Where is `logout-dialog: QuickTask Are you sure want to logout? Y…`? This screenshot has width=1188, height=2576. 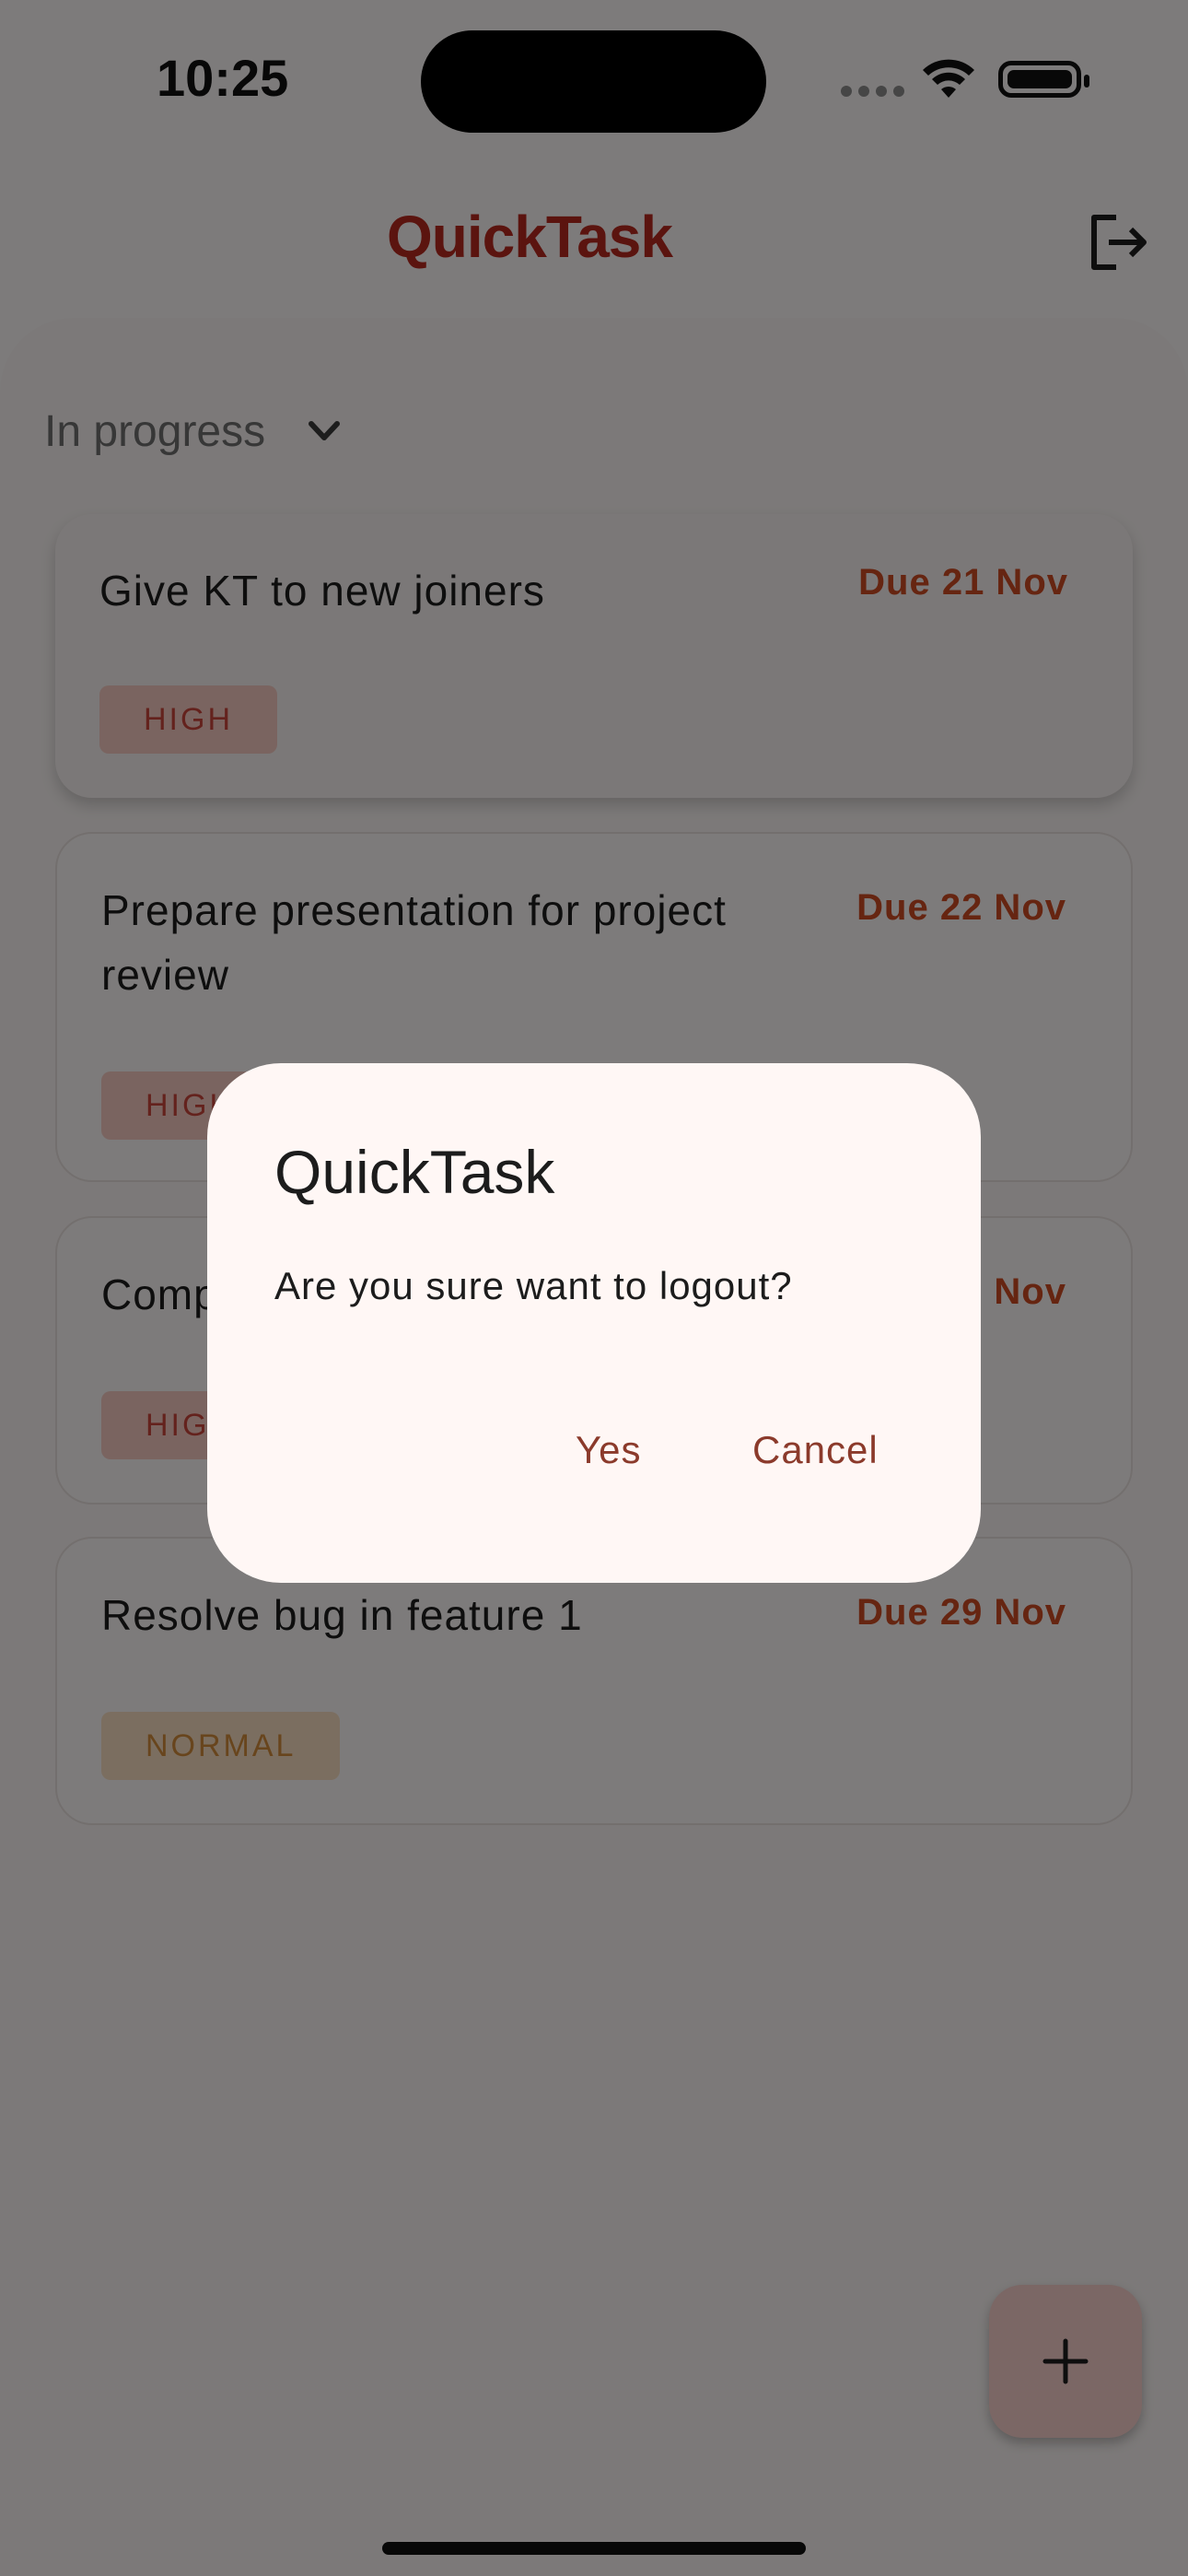
logout-dialog: QuickTask Are you sure want to logout? Y… is located at coordinates (594, 1323).